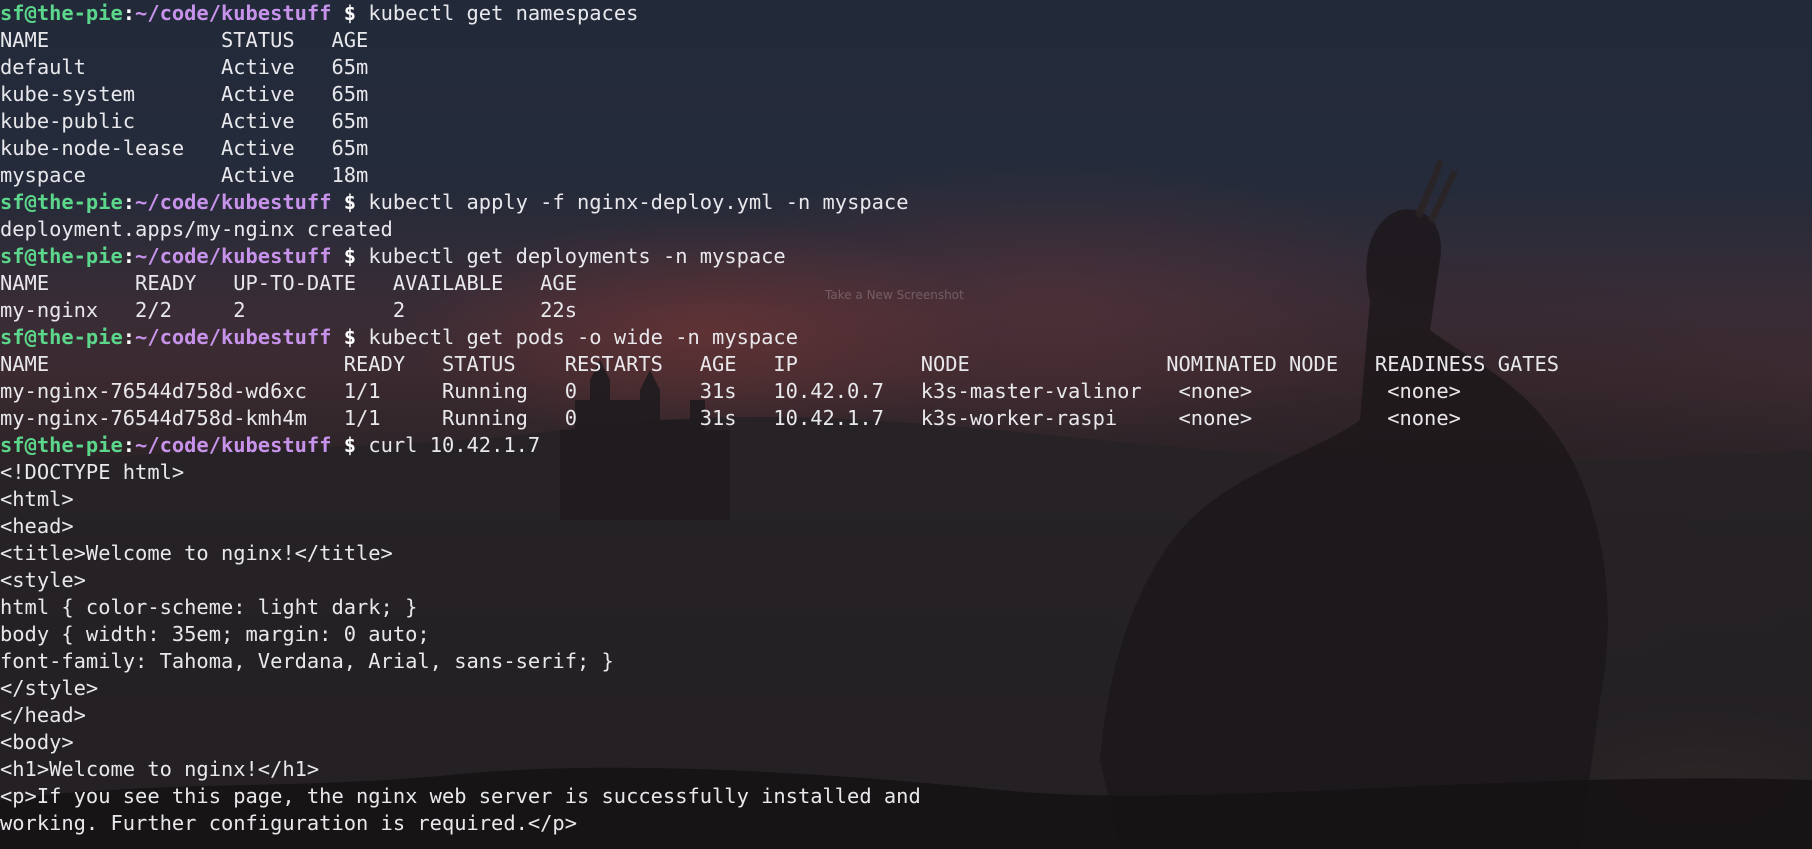 This screenshot has height=849, width=1812. What do you see at coordinates (209, 607) in the screenshot?
I see `output-line: html { color-scheme: light dark; }` at bounding box center [209, 607].